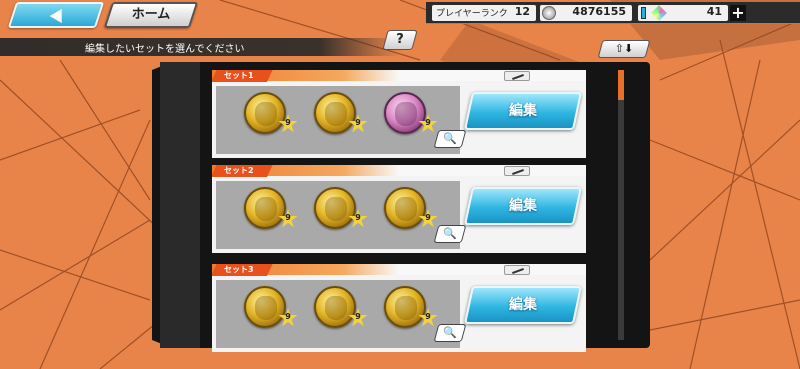 Image resolution: width=800 pixels, height=369 pixels. Describe the element at coordinates (643, 13) in the screenshot. I see `gem-gauge` at that location.